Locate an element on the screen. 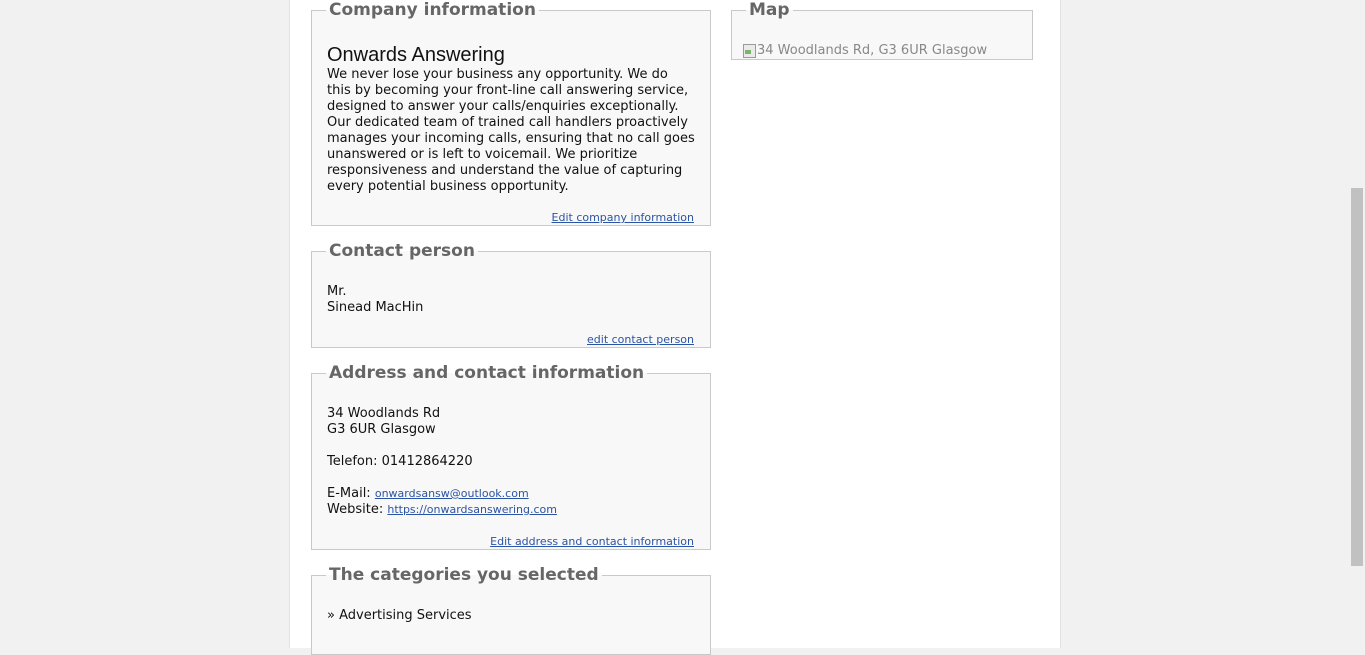 The image size is (1365, 655). contact-person-legend: Contact person is located at coordinates (402, 251).